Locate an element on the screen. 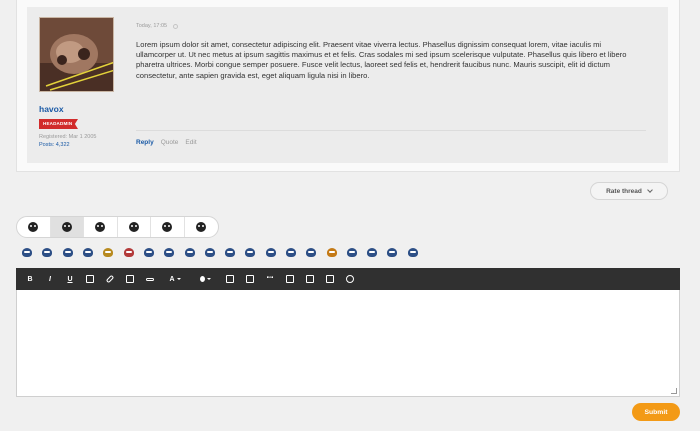  media-button is located at coordinates (150, 279).